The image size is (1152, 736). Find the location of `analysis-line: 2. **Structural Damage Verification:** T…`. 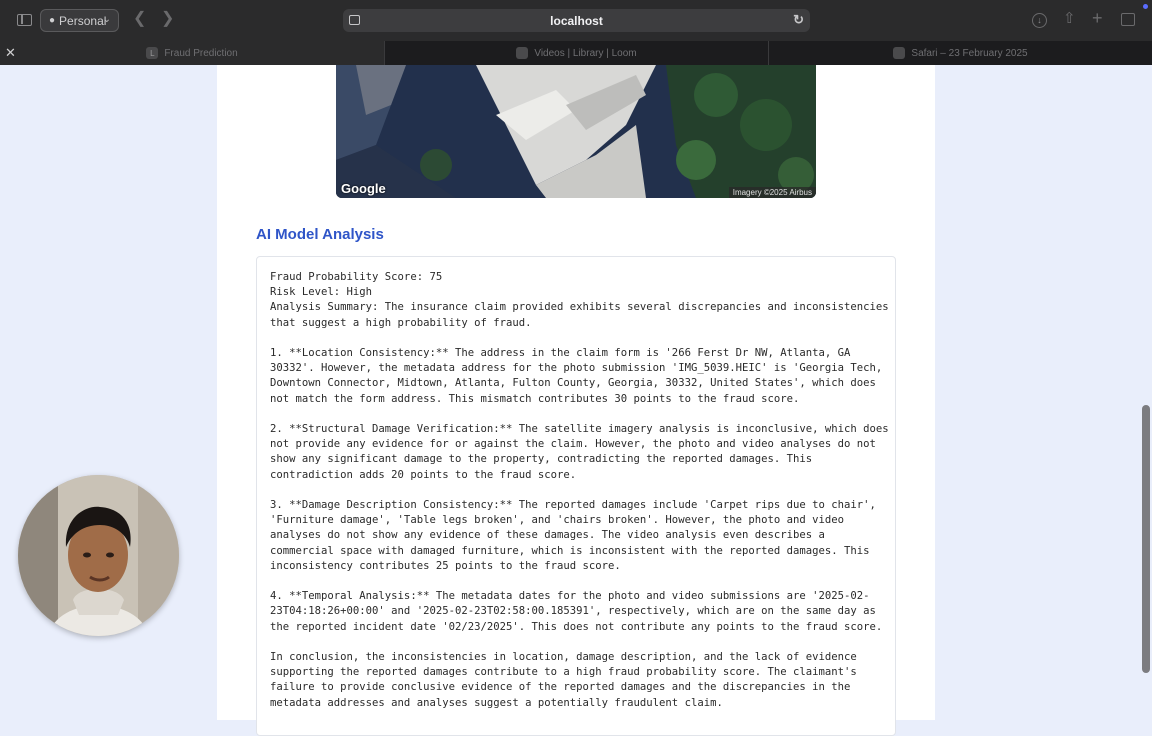

analysis-line: 2. **Structural Damage Verification:** T… is located at coordinates (579, 429).